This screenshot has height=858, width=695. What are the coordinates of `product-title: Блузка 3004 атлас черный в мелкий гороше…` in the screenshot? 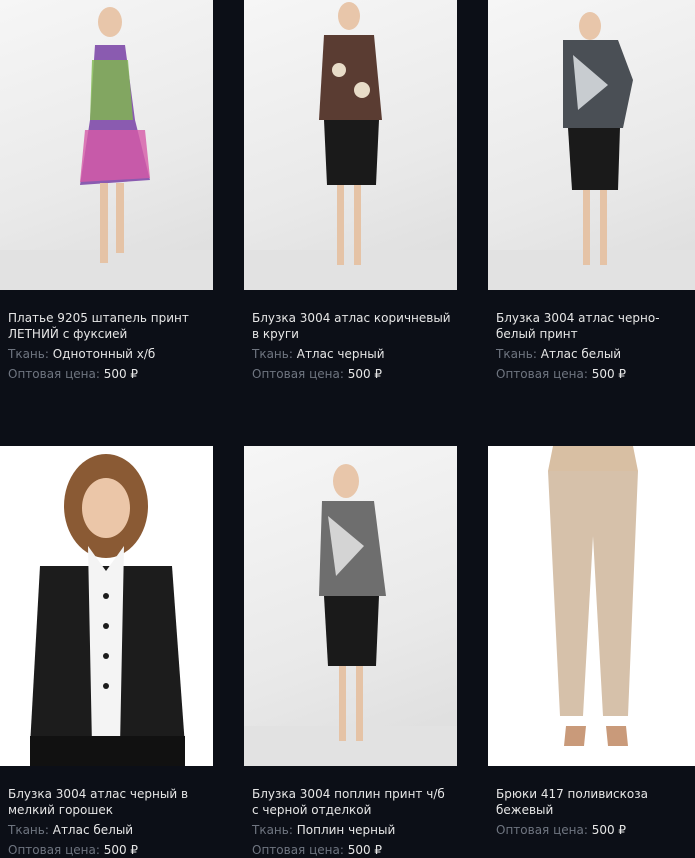 It's located at (108, 802).